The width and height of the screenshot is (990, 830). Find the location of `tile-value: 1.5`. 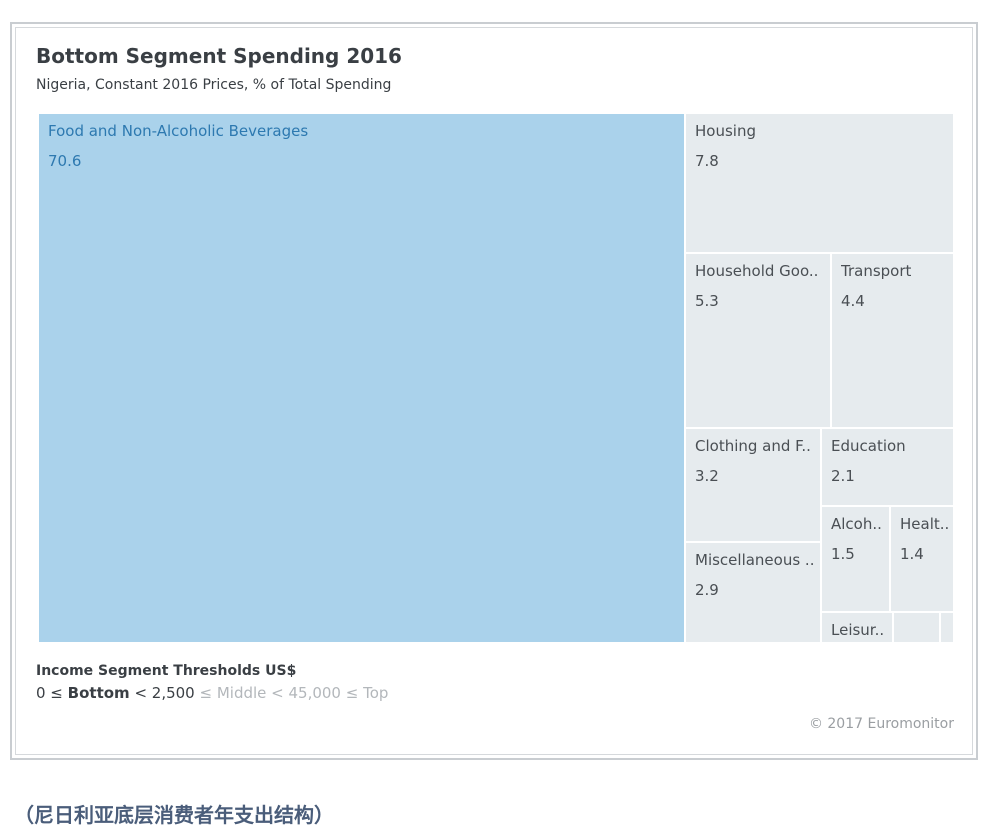

tile-value: 1.5 is located at coordinates (843, 554).